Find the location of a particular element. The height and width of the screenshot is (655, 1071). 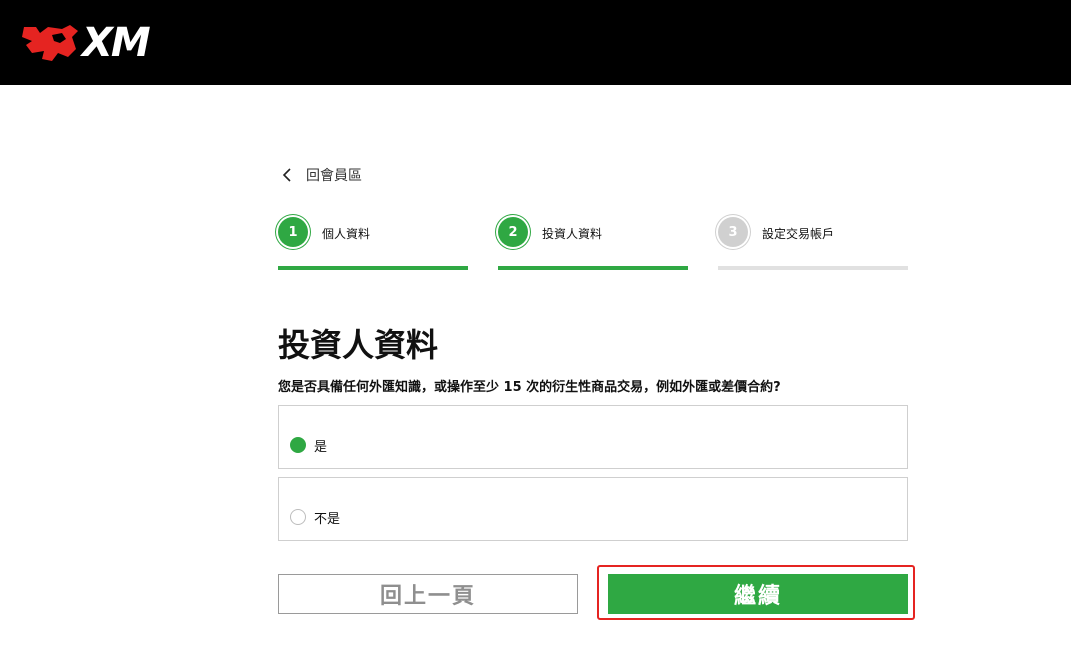

xm-logo: XM is located at coordinates (86, 43).